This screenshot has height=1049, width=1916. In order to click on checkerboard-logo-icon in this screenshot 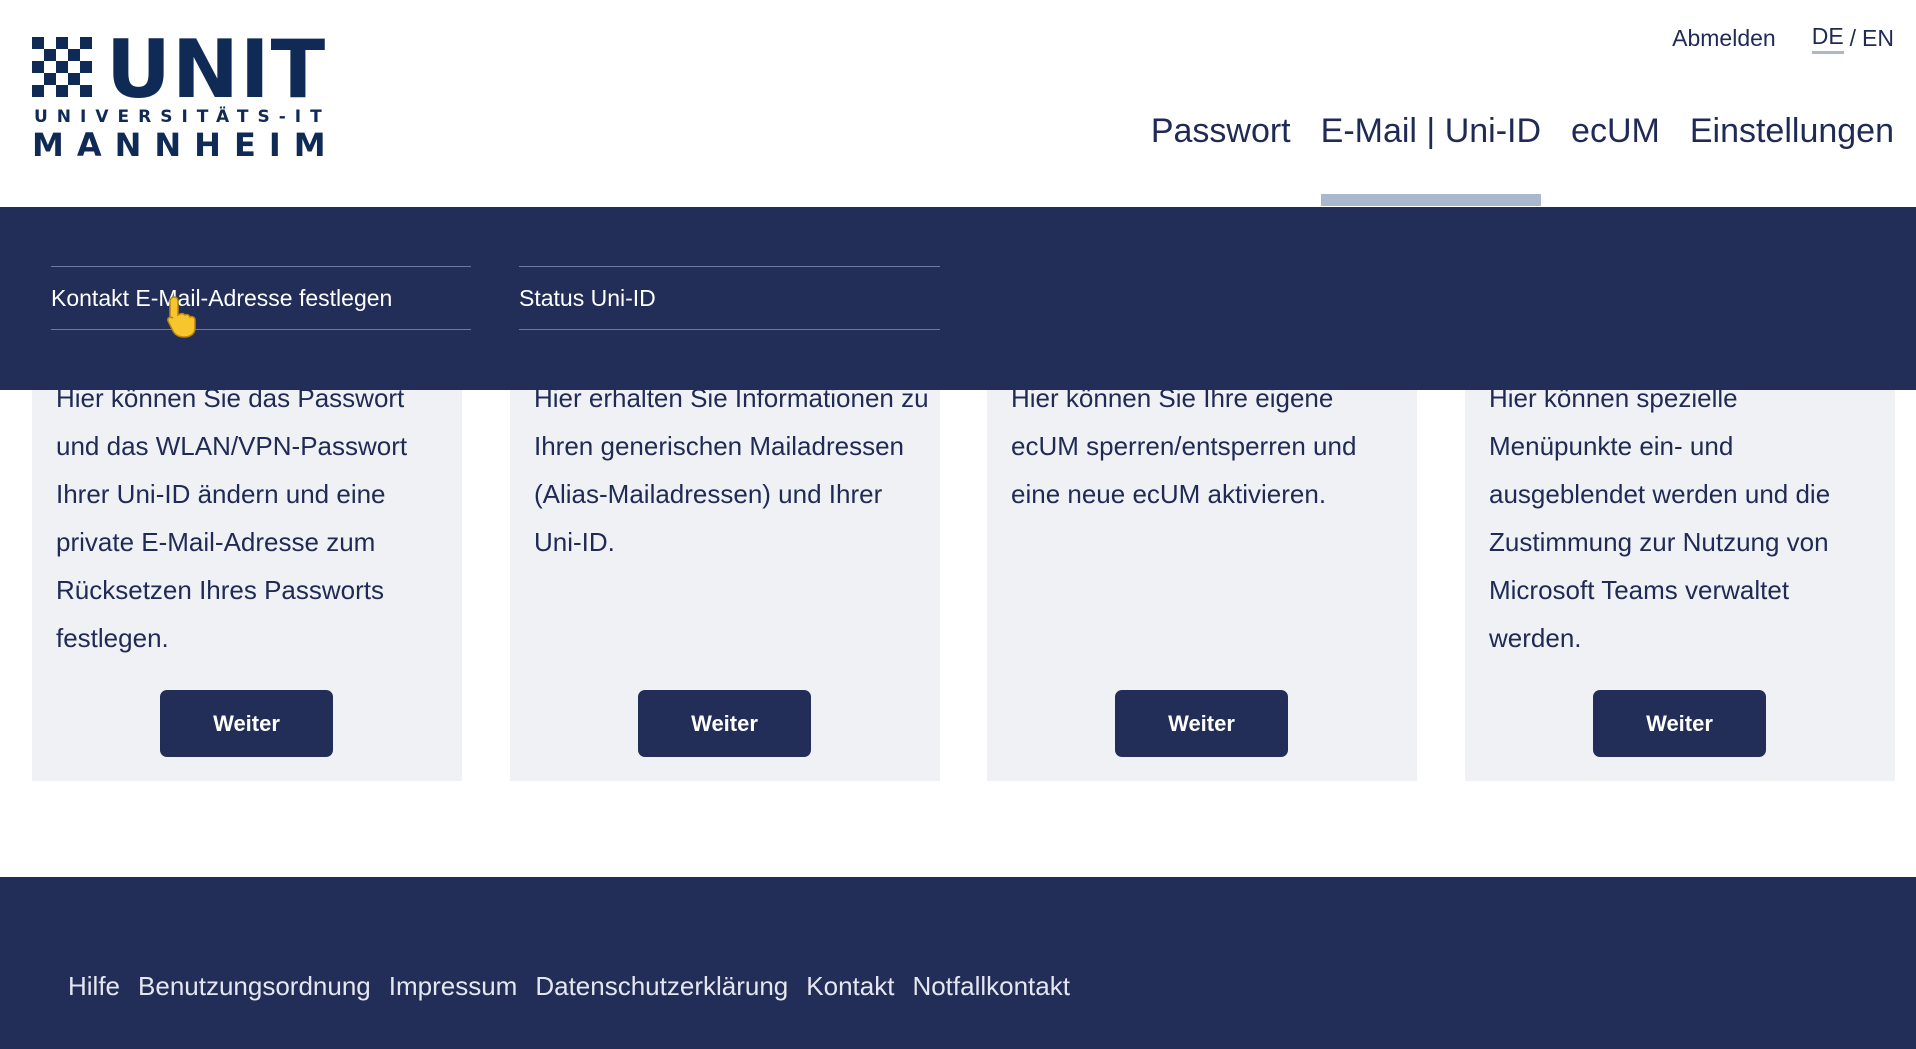, I will do `click(62, 67)`.